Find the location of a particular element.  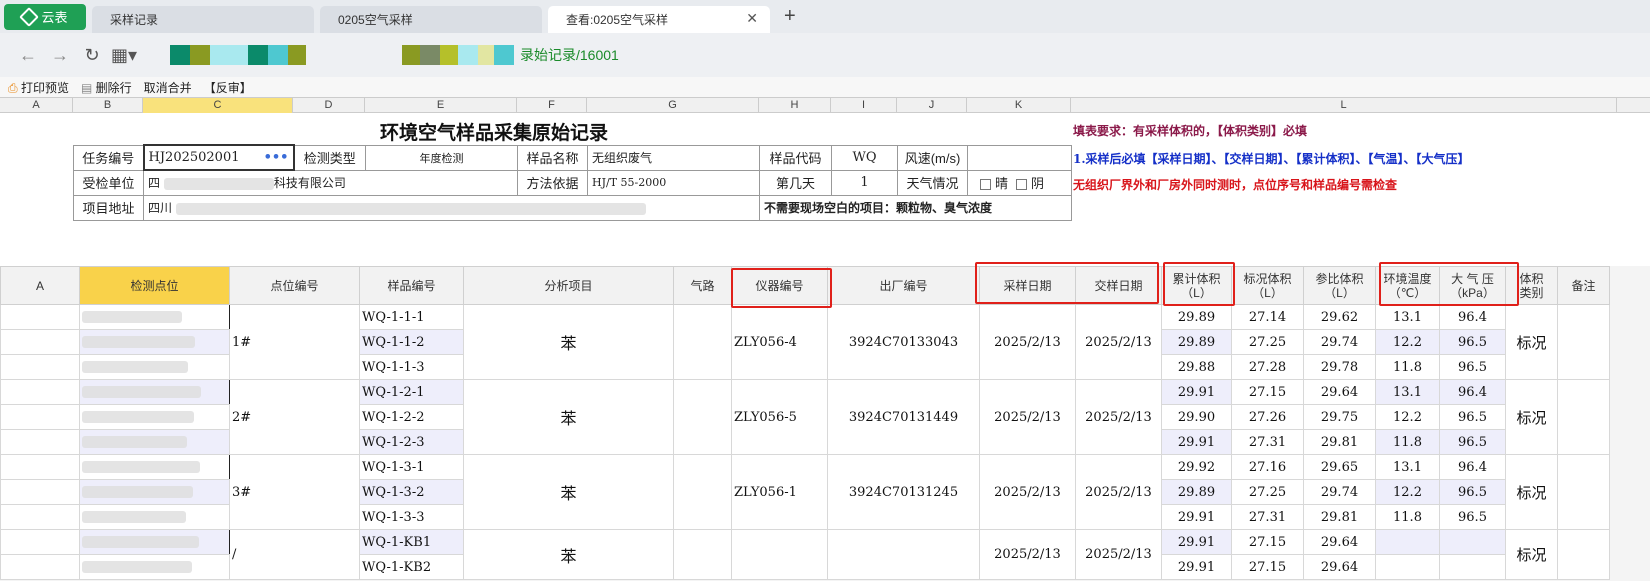

task-no-field: HJ202502001 ••• is located at coordinates (218, 157).